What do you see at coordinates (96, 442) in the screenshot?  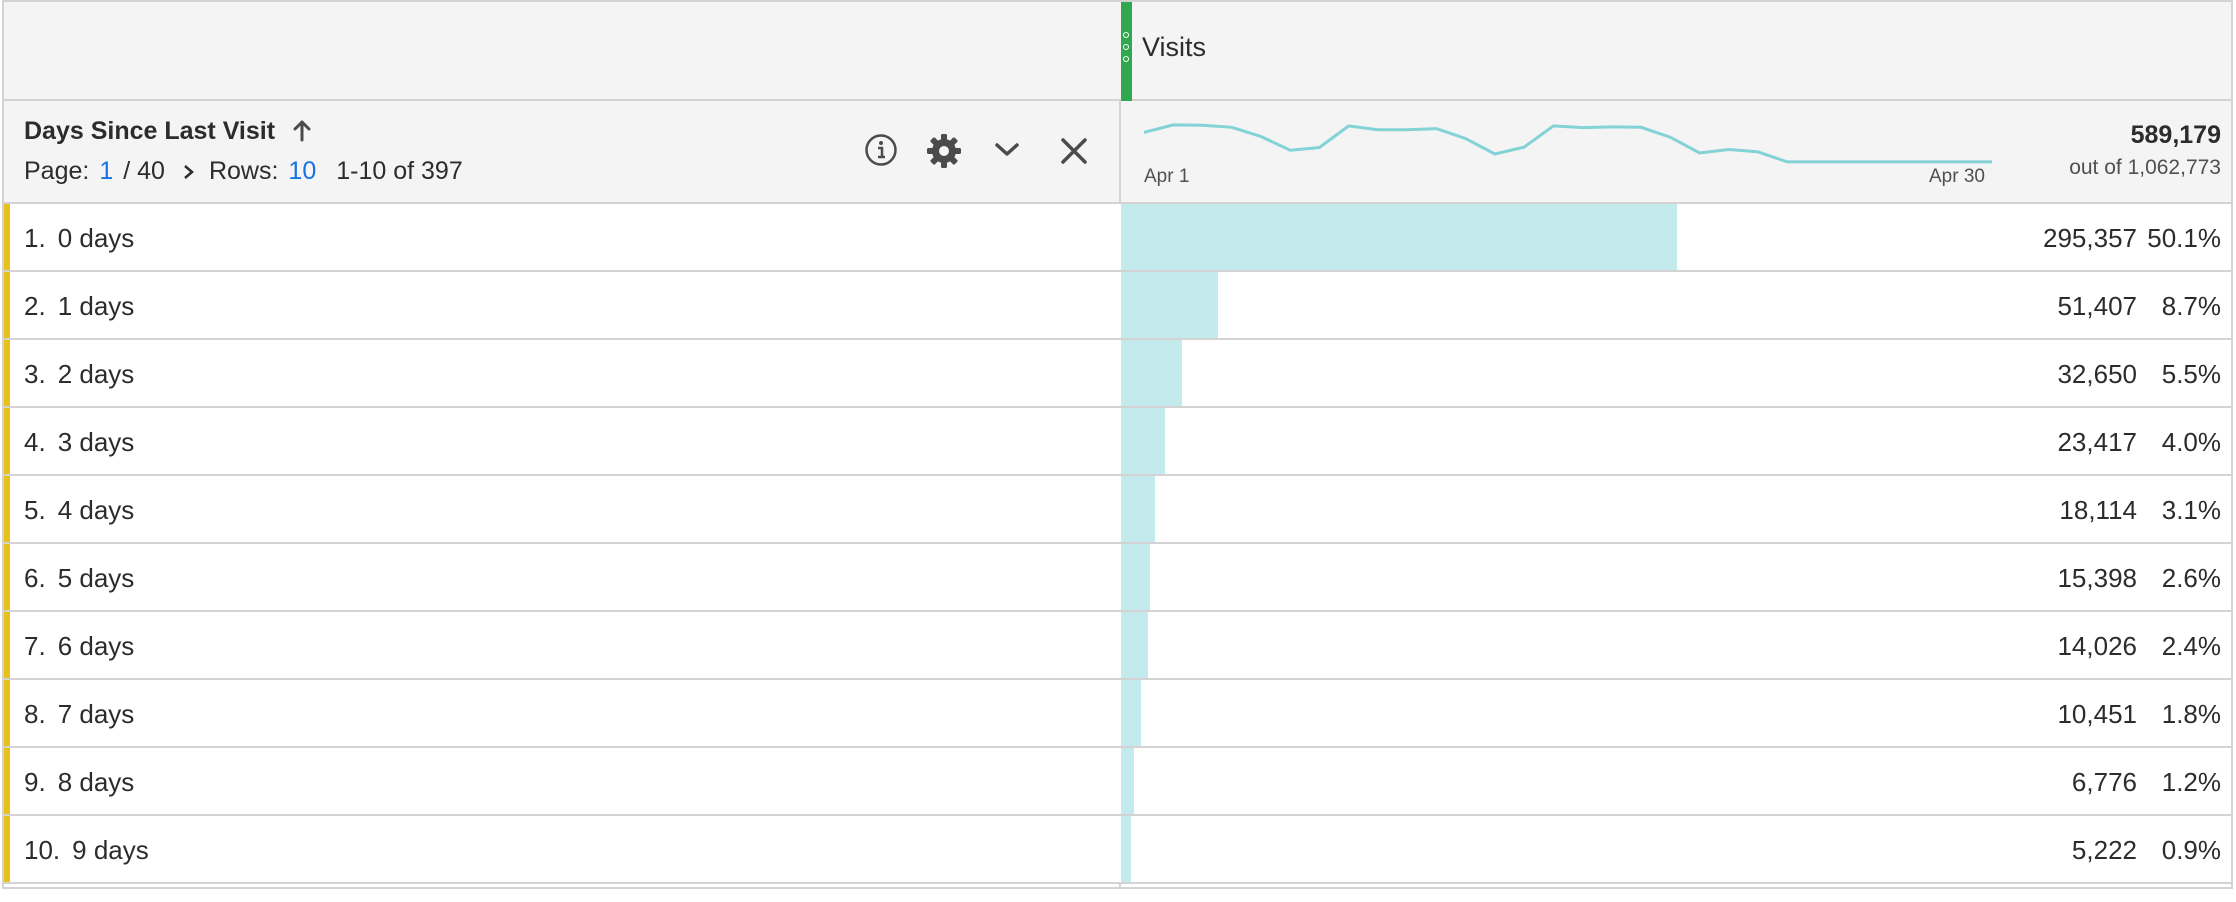 I see `row-dimension-item: 3 days` at bounding box center [96, 442].